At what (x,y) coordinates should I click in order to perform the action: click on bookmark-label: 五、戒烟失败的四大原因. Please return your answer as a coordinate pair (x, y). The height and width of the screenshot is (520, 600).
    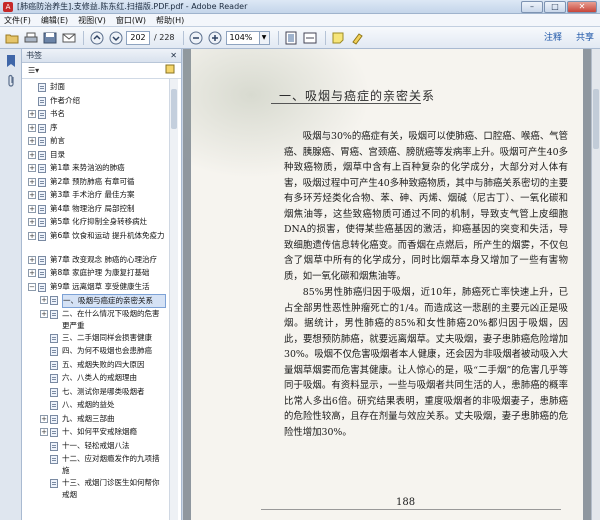
    Looking at the image, I should click on (103, 364).